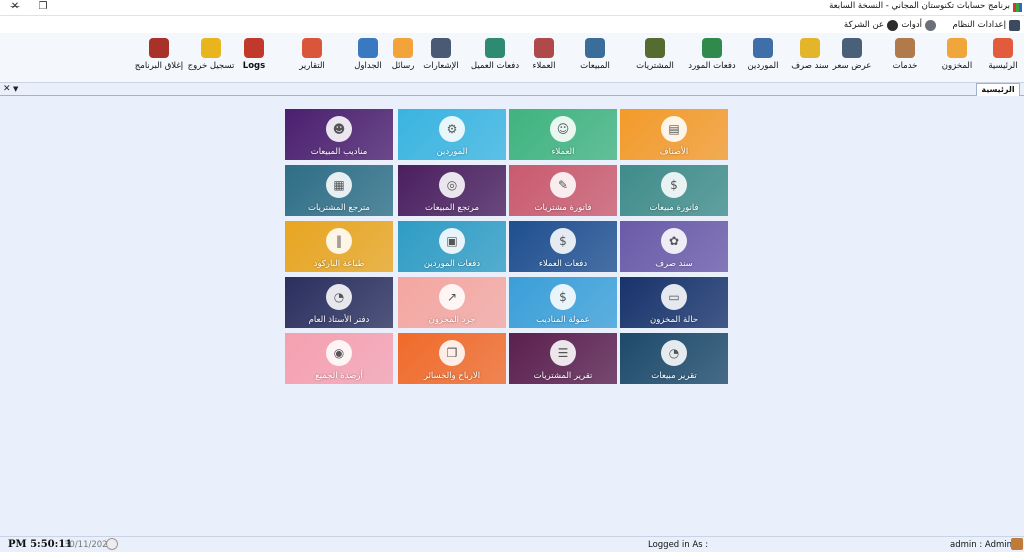 The image size is (1024, 552). I want to click on tile-label: دفتر الأستاذ العام, so click(339, 320).